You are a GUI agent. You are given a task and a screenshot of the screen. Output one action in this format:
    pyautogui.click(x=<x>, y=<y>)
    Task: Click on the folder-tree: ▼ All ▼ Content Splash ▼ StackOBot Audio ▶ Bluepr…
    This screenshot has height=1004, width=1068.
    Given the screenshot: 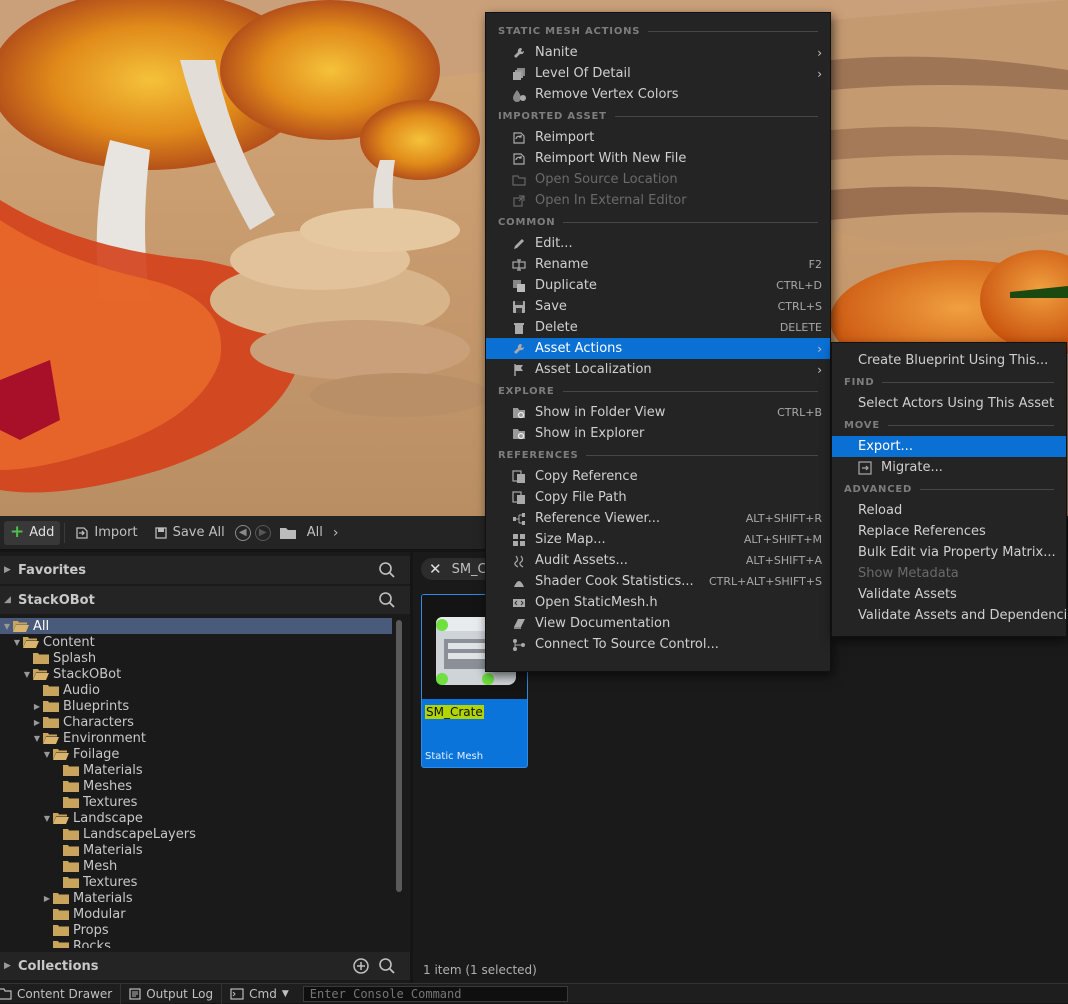 What is the action you would take?
    pyautogui.click(x=196, y=783)
    